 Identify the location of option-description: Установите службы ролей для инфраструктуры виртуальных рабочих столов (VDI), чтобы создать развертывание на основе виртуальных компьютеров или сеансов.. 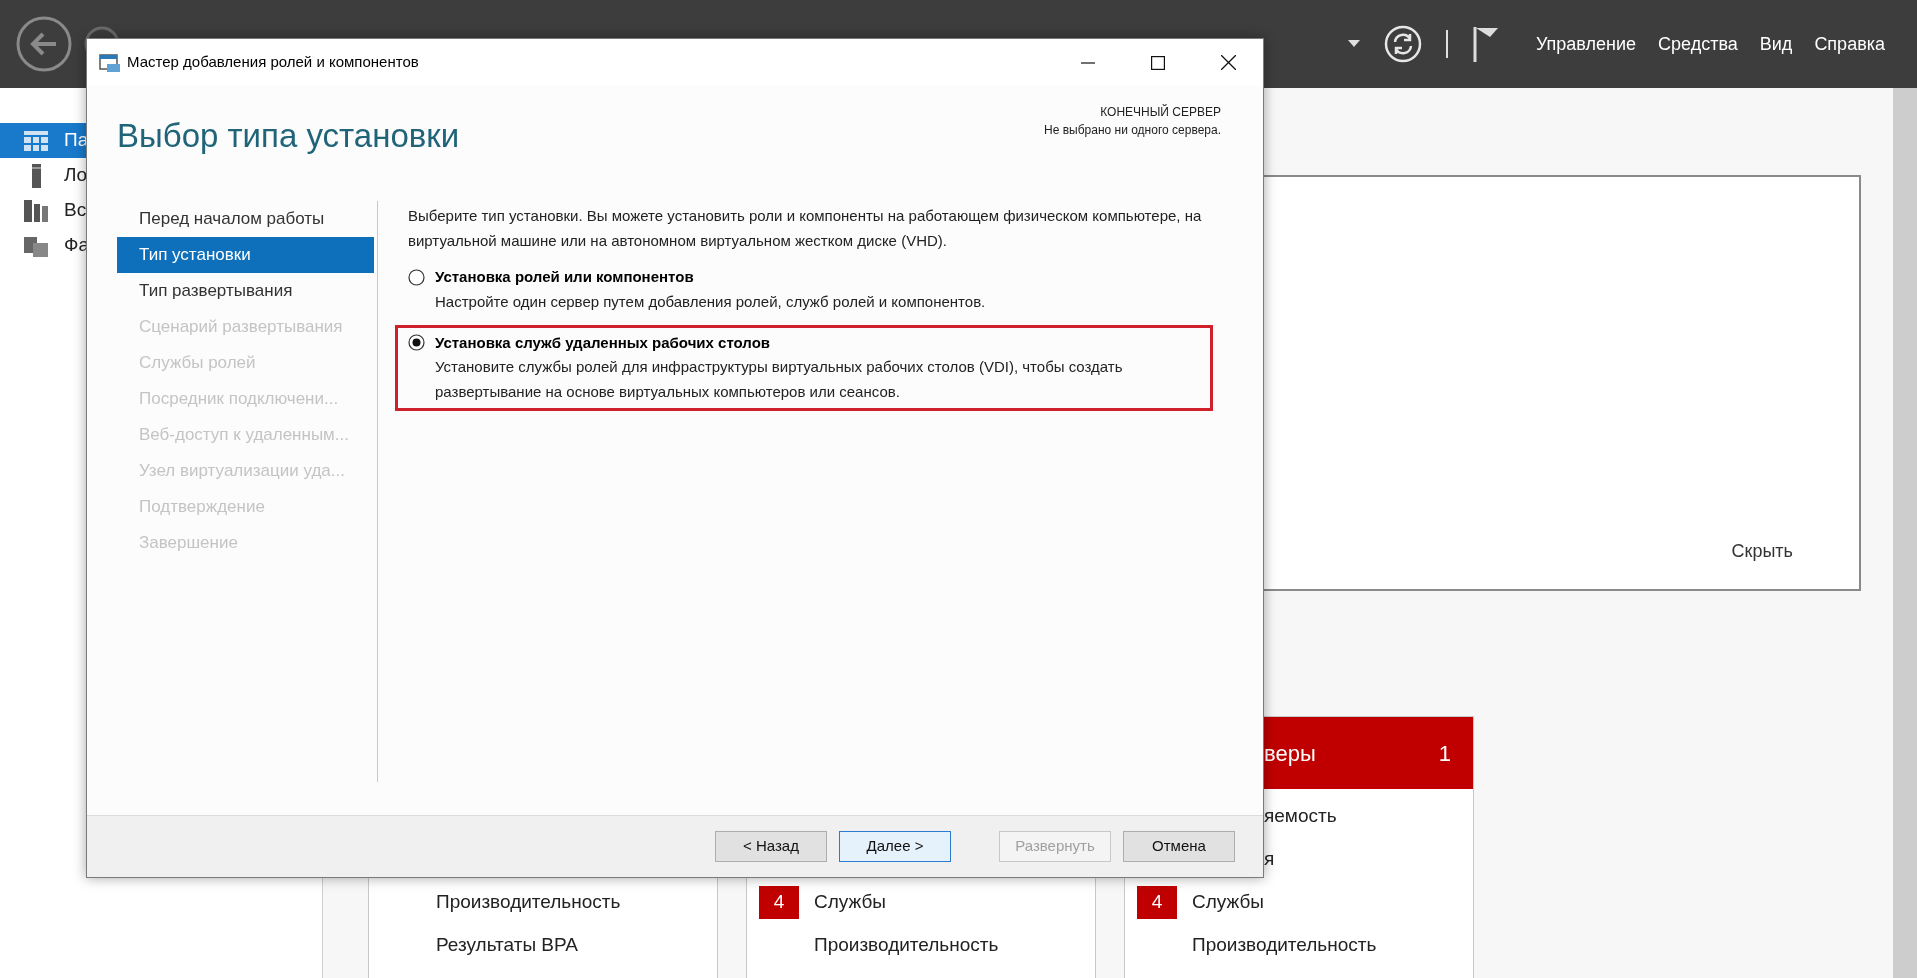
(779, 379).